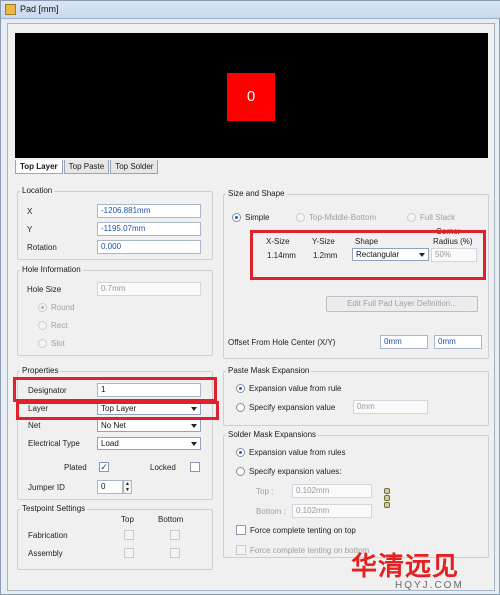  I want to click on jumper-id-input: 0, so click(110, 487).